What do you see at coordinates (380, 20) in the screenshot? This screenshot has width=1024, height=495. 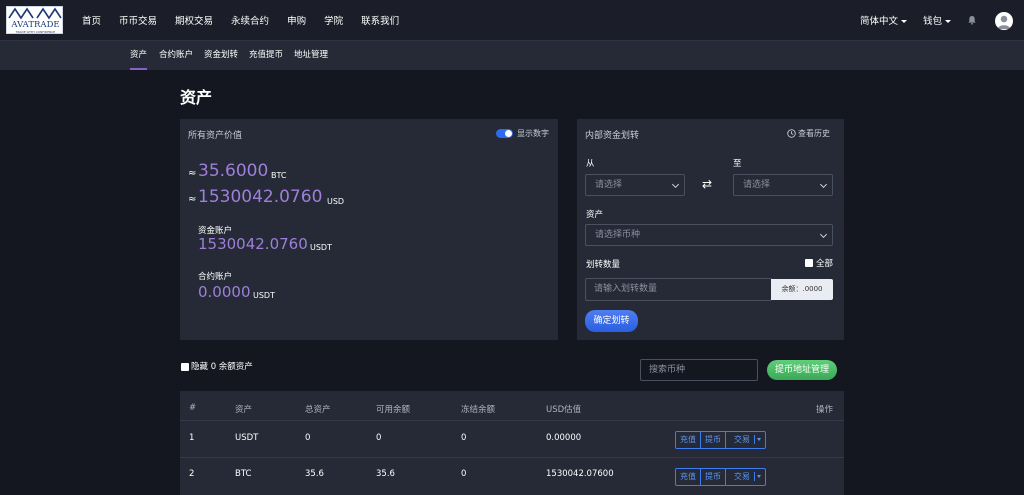 I see `nav-item-contact: 联系我们` at bounding box center [380, 20].